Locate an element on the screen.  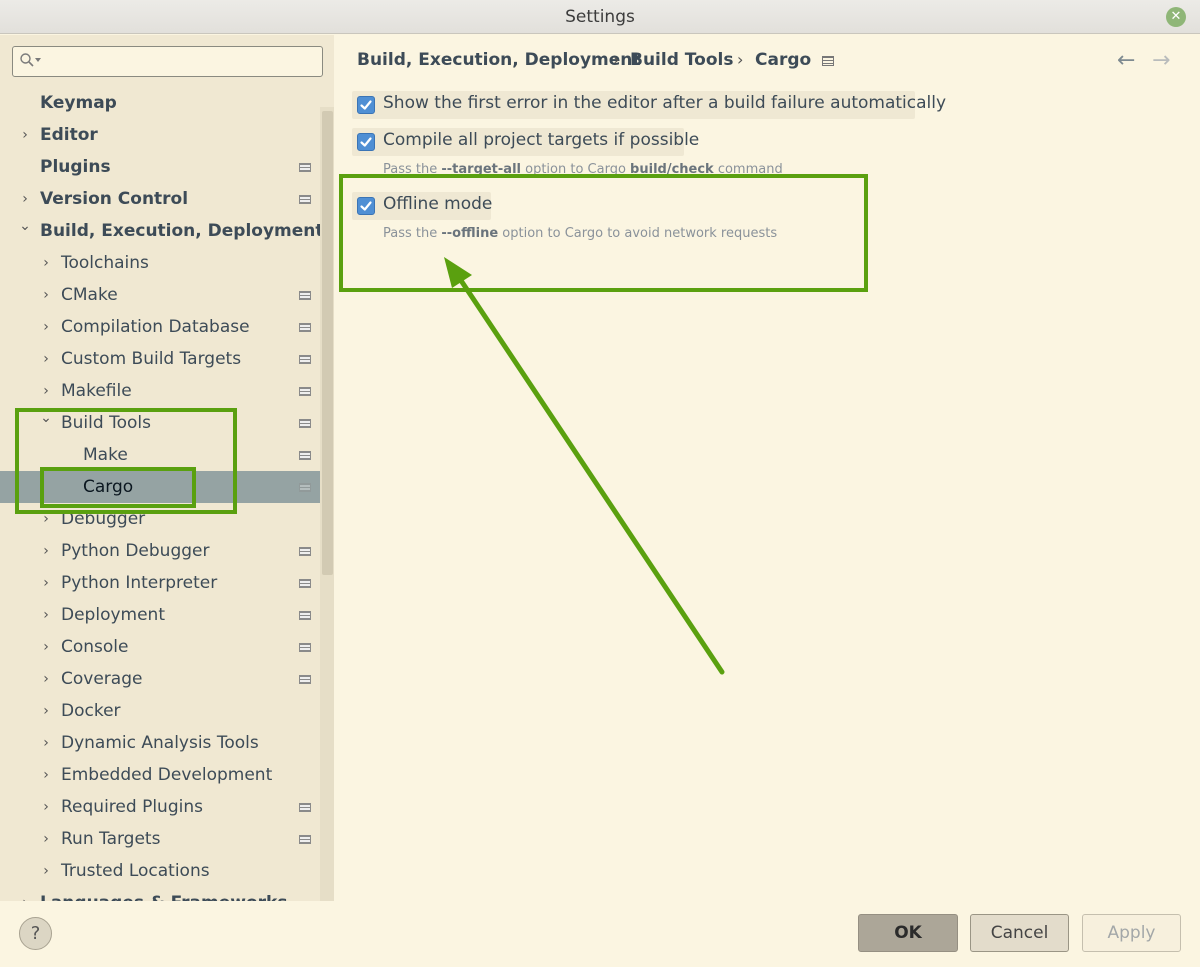
apply-button: Apply is located at coordinates (1131, 933).